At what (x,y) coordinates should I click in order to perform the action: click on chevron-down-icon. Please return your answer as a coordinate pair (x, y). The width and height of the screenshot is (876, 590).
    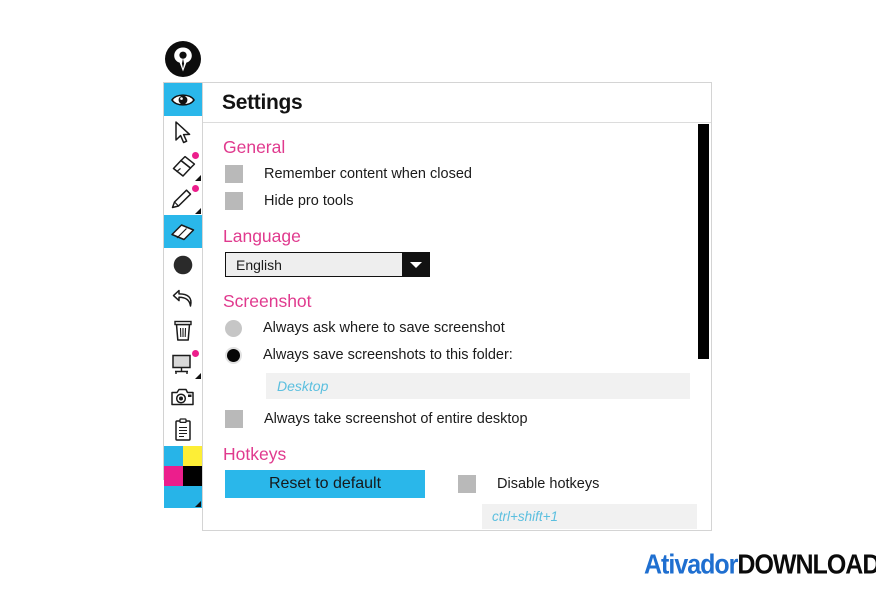
    Looking at the image, I should click on (415, 264).